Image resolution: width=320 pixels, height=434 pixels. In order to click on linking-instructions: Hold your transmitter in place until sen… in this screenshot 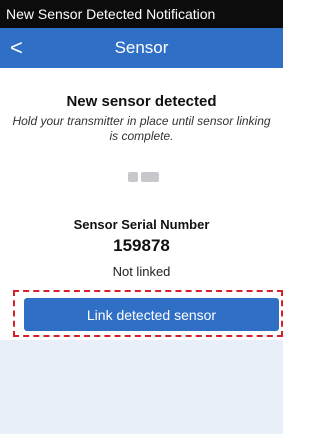, I will do `click(141, 128)`.